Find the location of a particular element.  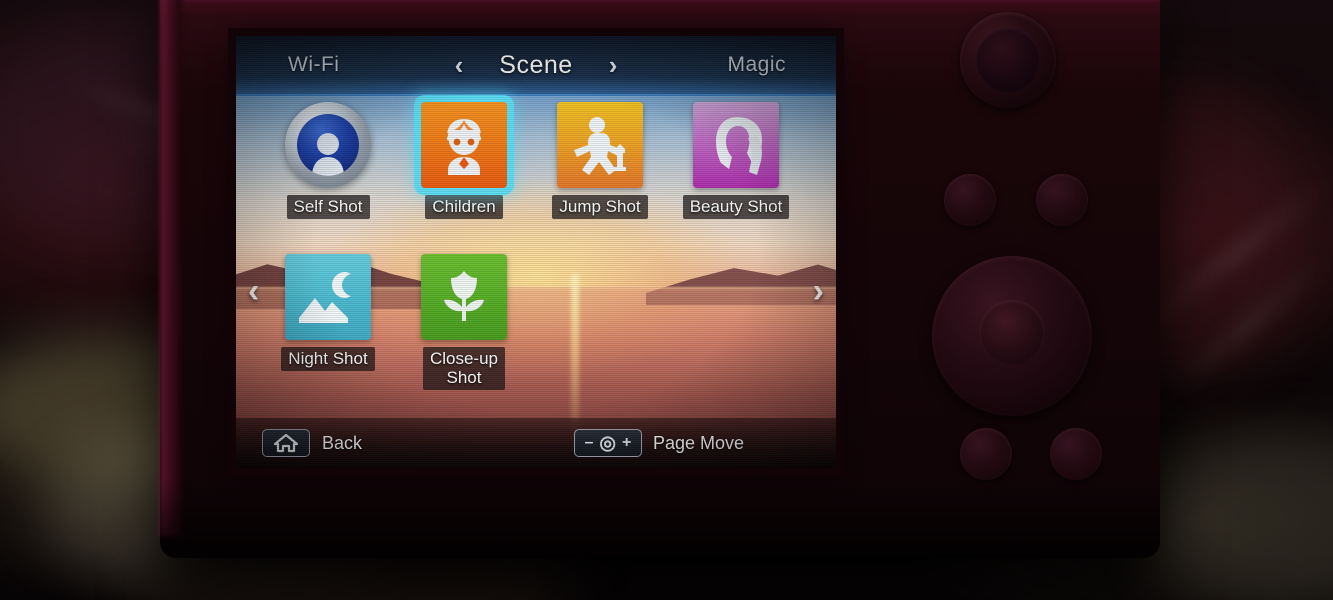

mode-title-group: ‹ Scene › is located at coordinates (536, 65).